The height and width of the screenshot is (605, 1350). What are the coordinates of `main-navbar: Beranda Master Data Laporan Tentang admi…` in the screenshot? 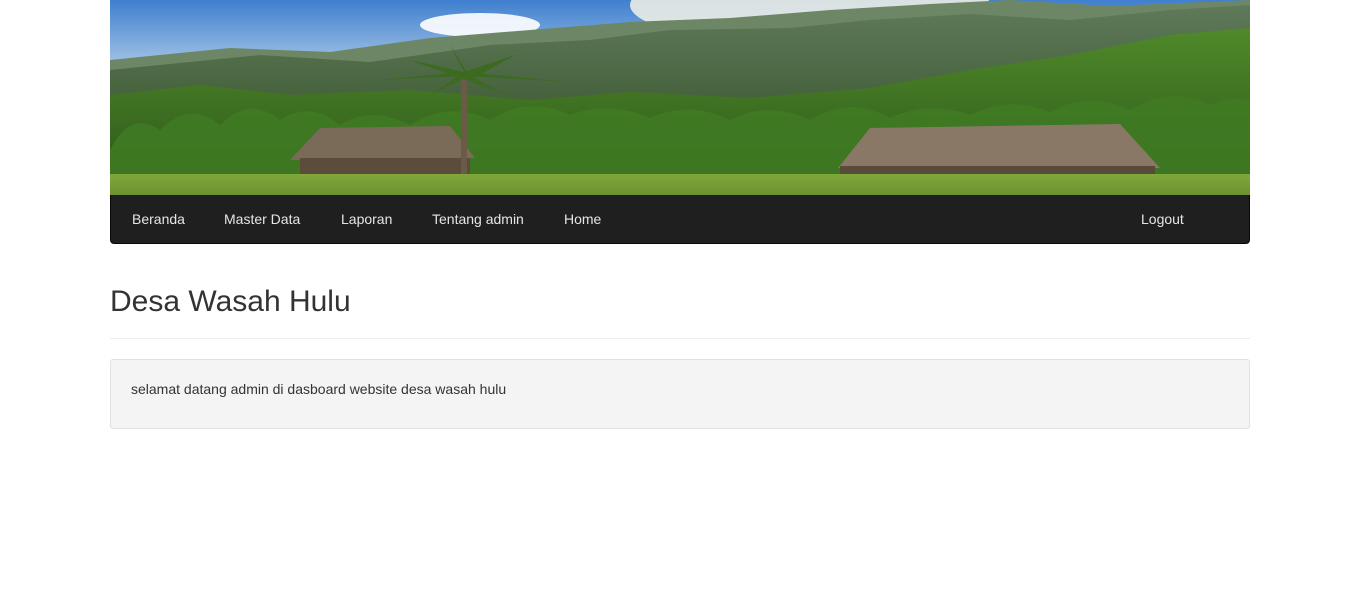 It's located at (680, 219).